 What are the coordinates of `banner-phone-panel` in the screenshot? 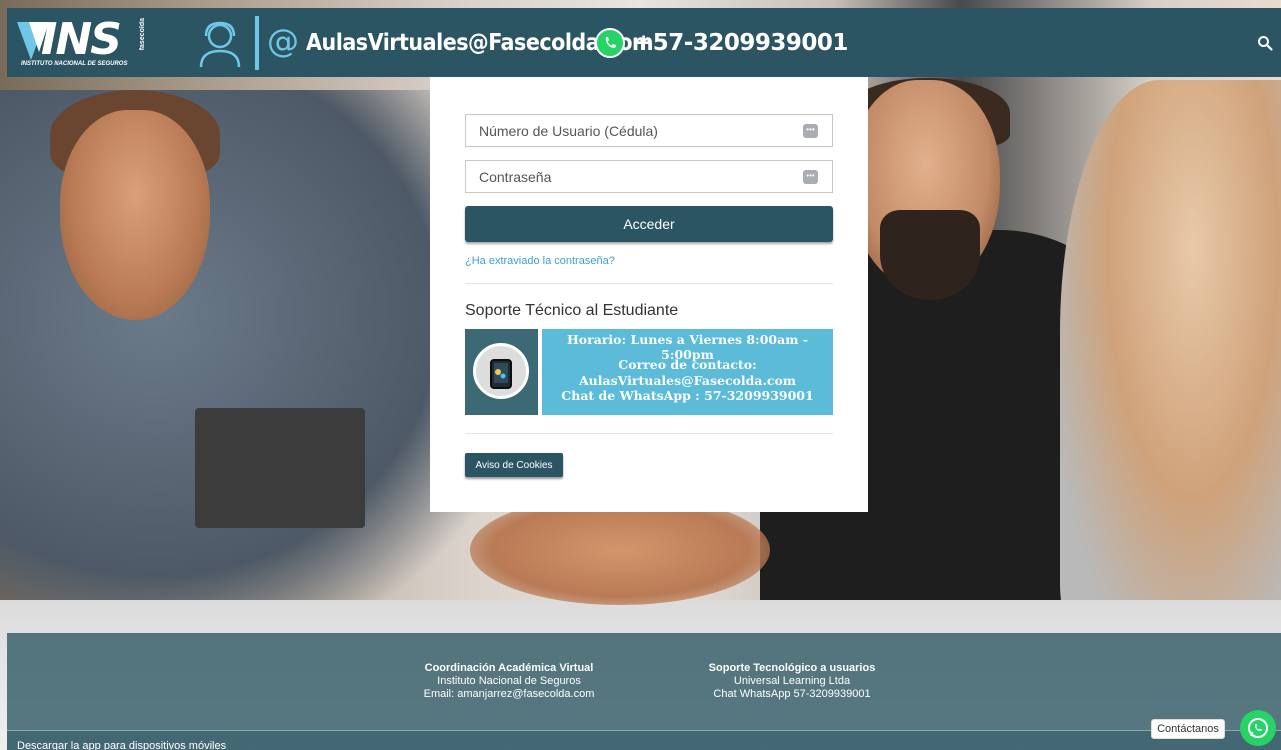 It's located at (501, 372).